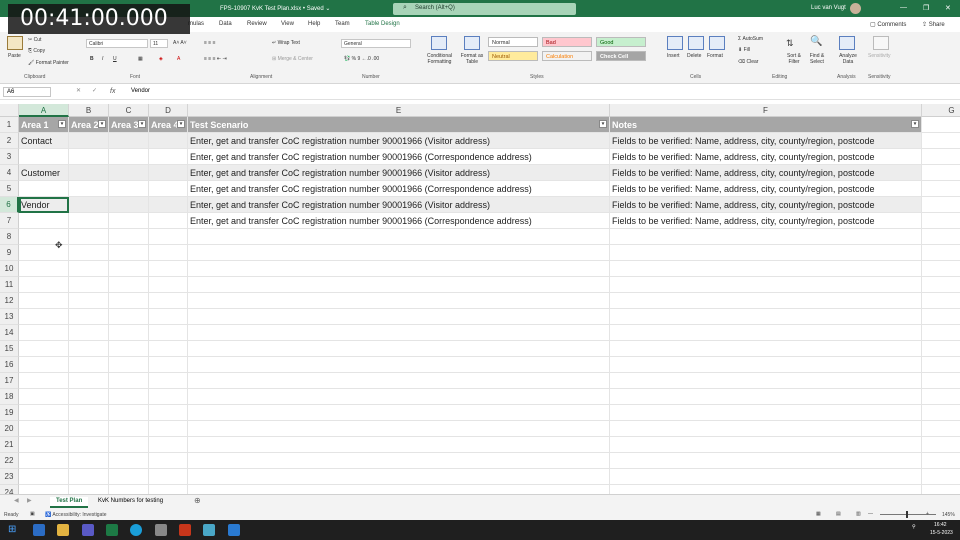 The image size is (960, 540). Describe the element at coordinates (130, 502) in the screenshot. I see `sheet-tab-kvk-numbers: KvK Numbers for testing` at that location.